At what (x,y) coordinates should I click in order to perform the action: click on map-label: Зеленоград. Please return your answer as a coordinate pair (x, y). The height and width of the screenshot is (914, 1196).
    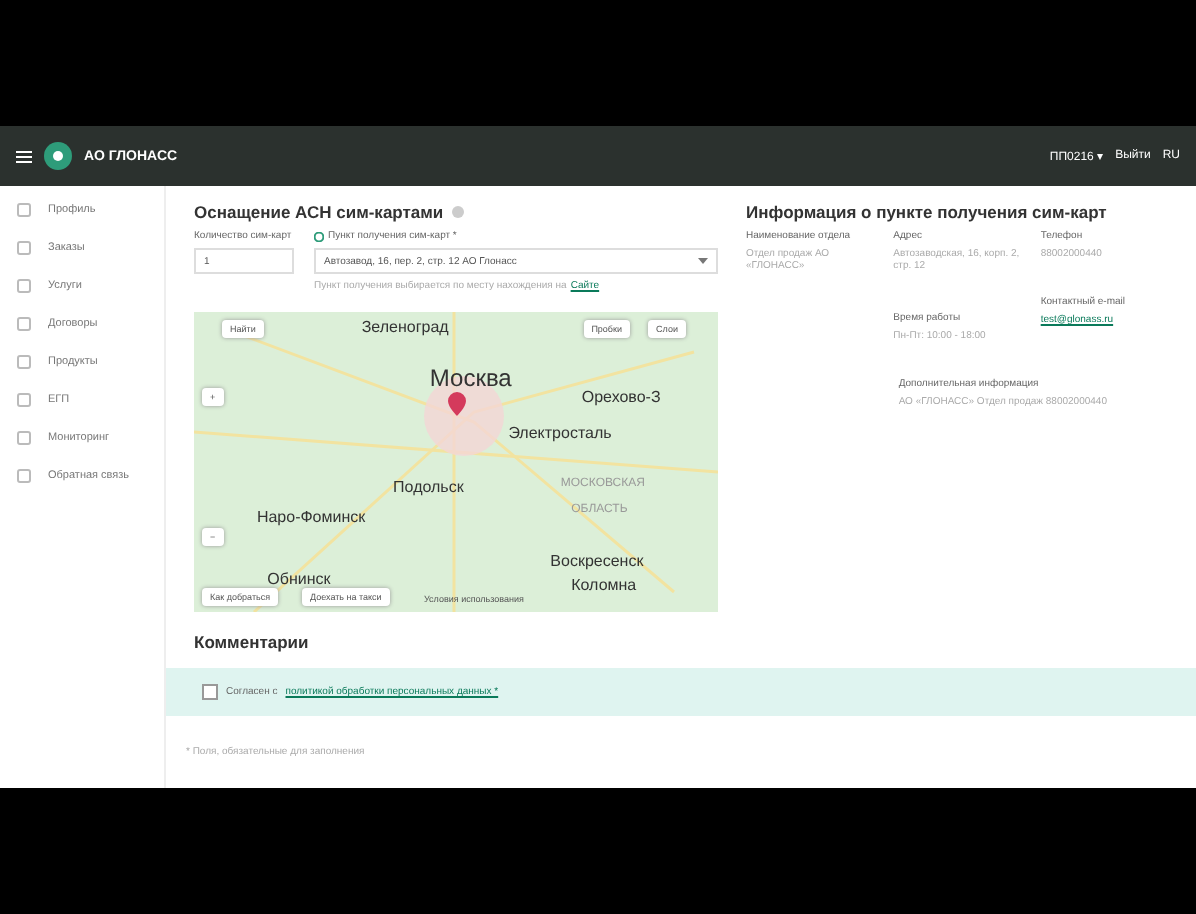
    Looking at the image, I should click on (405, 327).